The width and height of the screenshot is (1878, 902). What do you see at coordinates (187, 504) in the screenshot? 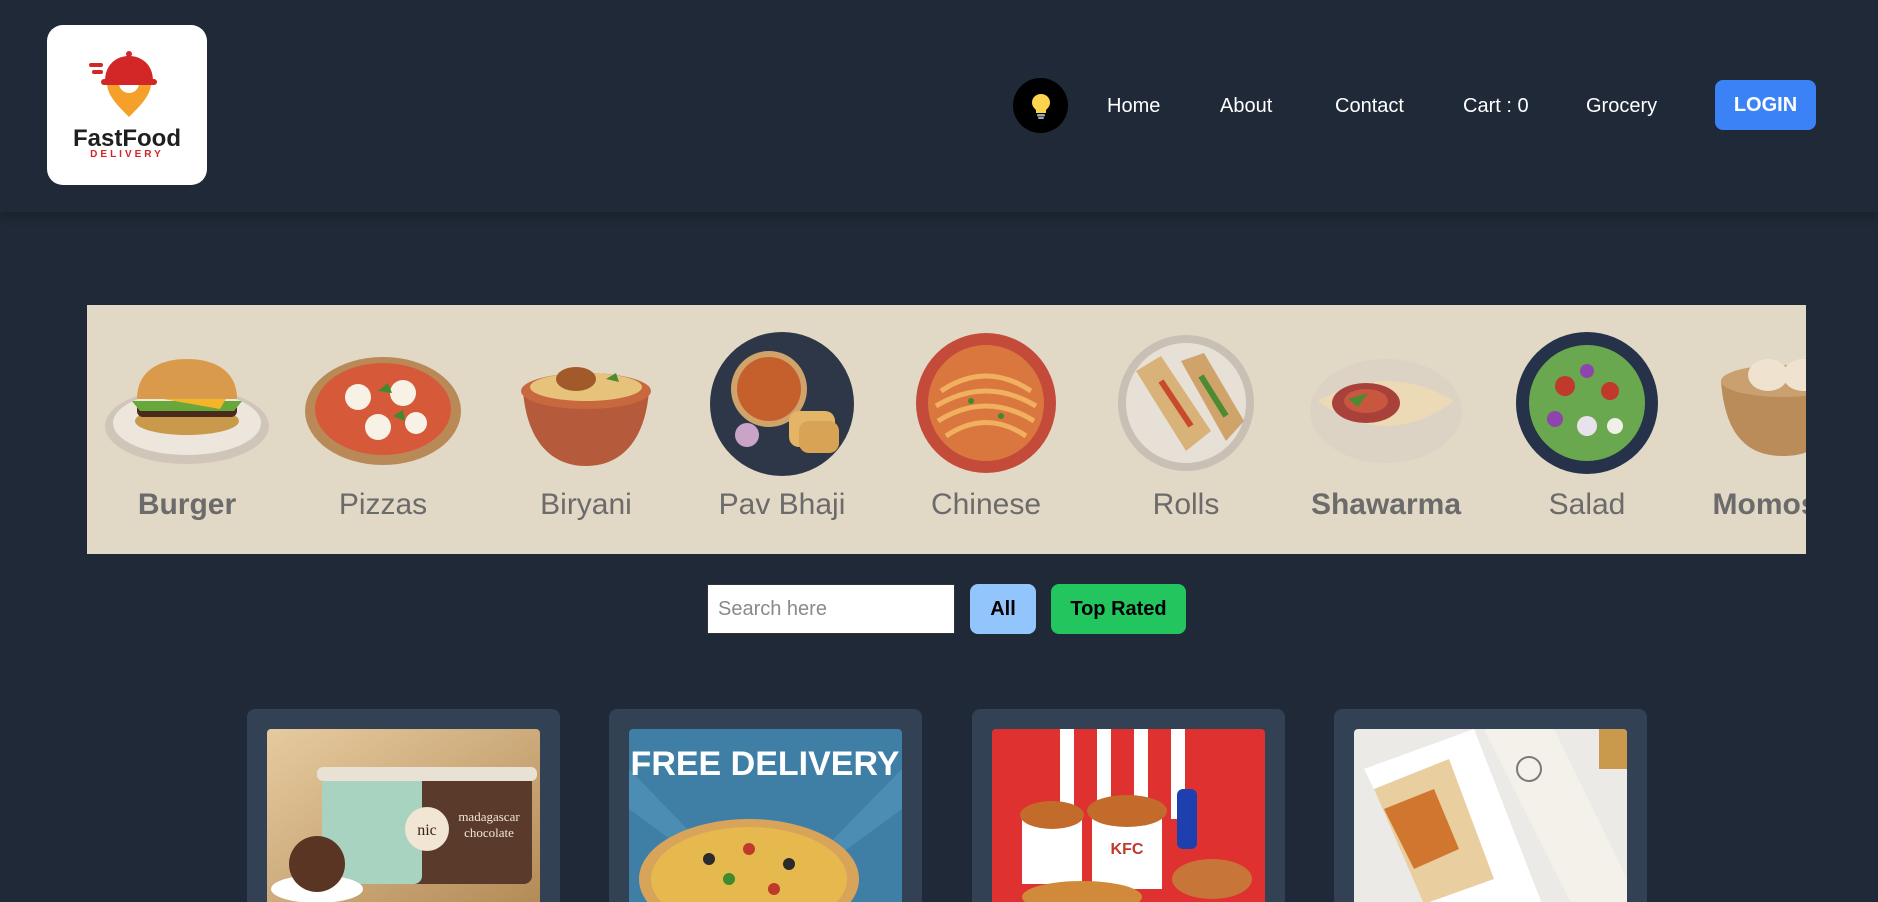
I see `category-label: Burger` at bounding box center [187, 504].